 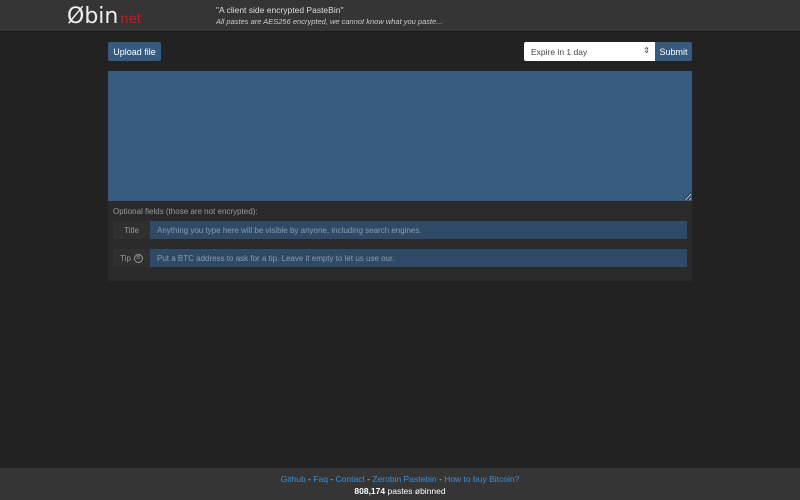 I want to click on buy-bitcoin-link: How to buy Bitcoin?, so click(x=481, y=479).